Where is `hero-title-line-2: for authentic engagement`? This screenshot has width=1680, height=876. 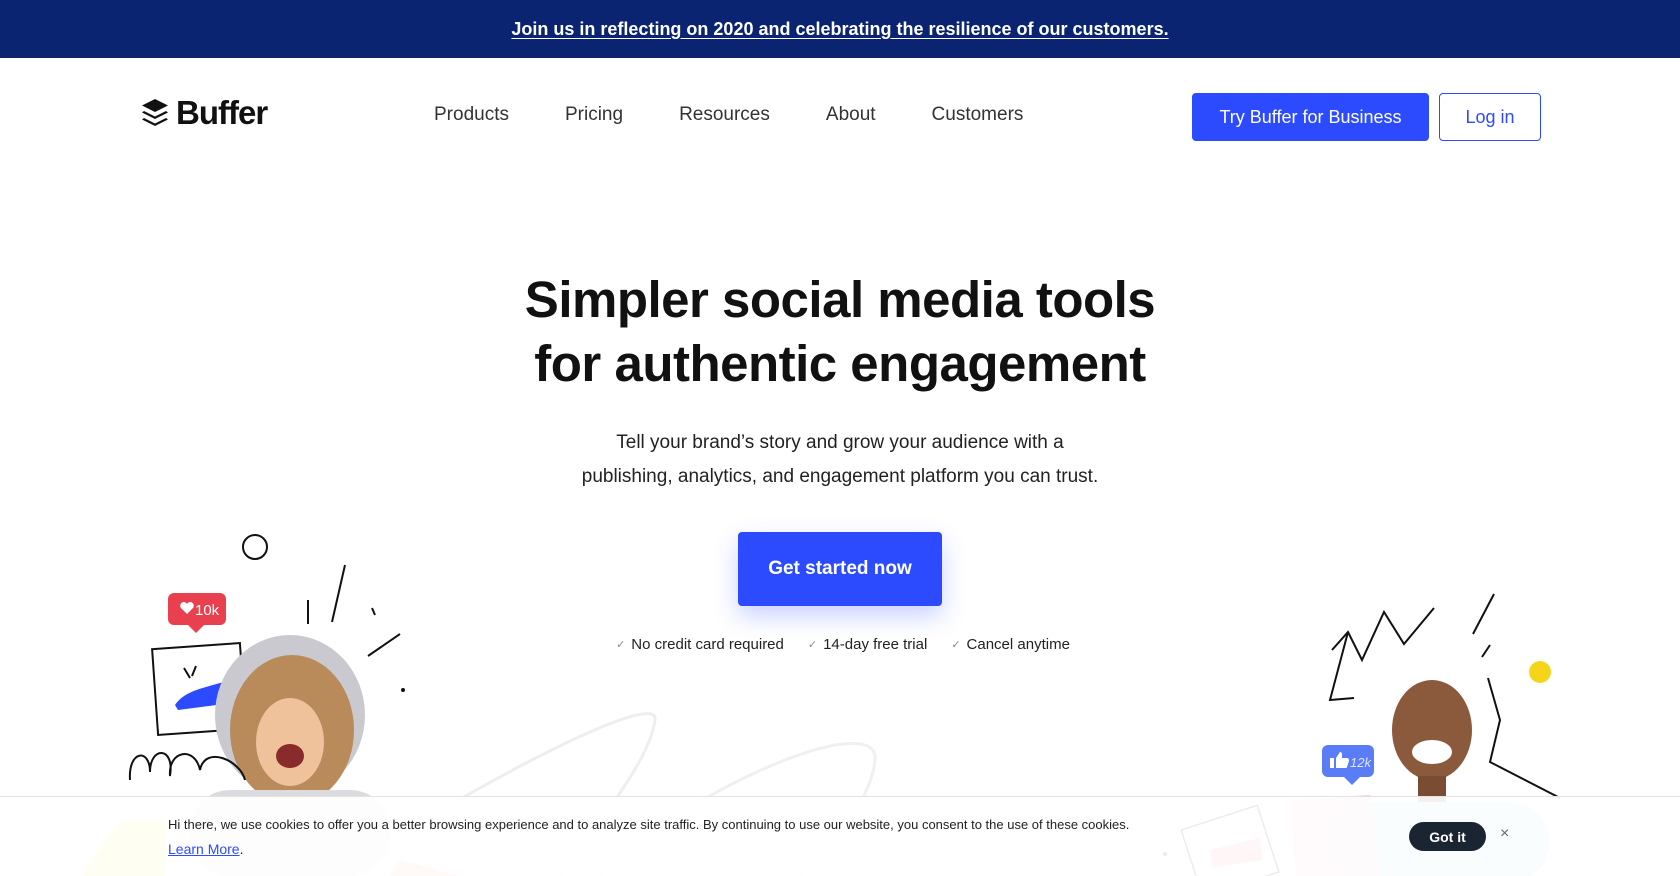
hero-title-line-2: for authentic engagement is located at coordinates (840, 363).